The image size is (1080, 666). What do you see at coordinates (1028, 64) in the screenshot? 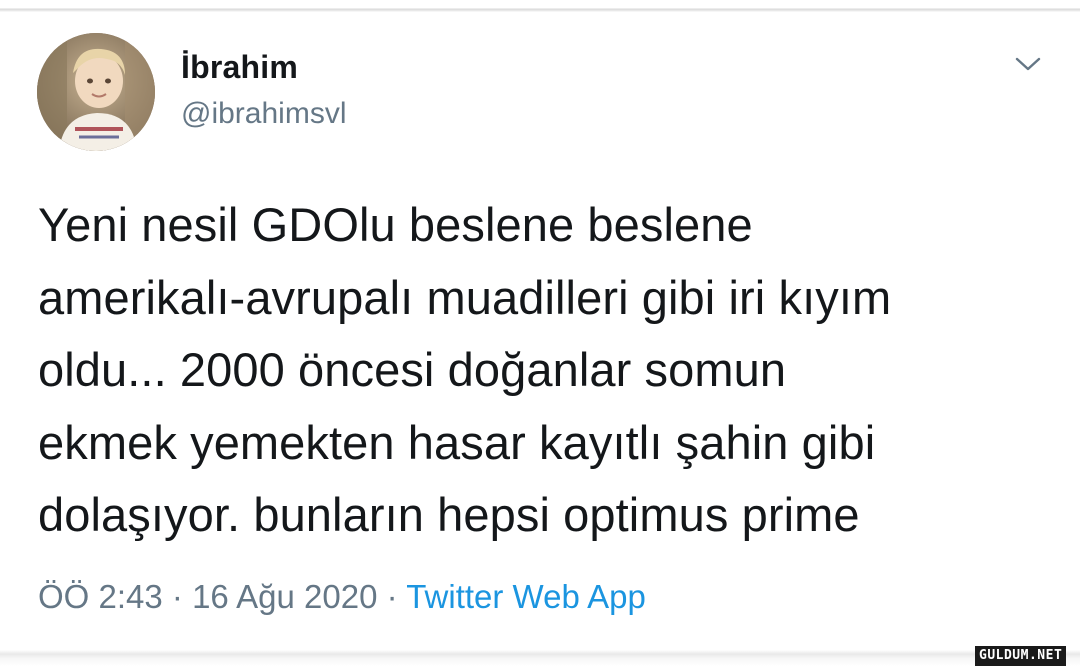
I see `chevron-down-icon` at bounding box center [1028, 64].